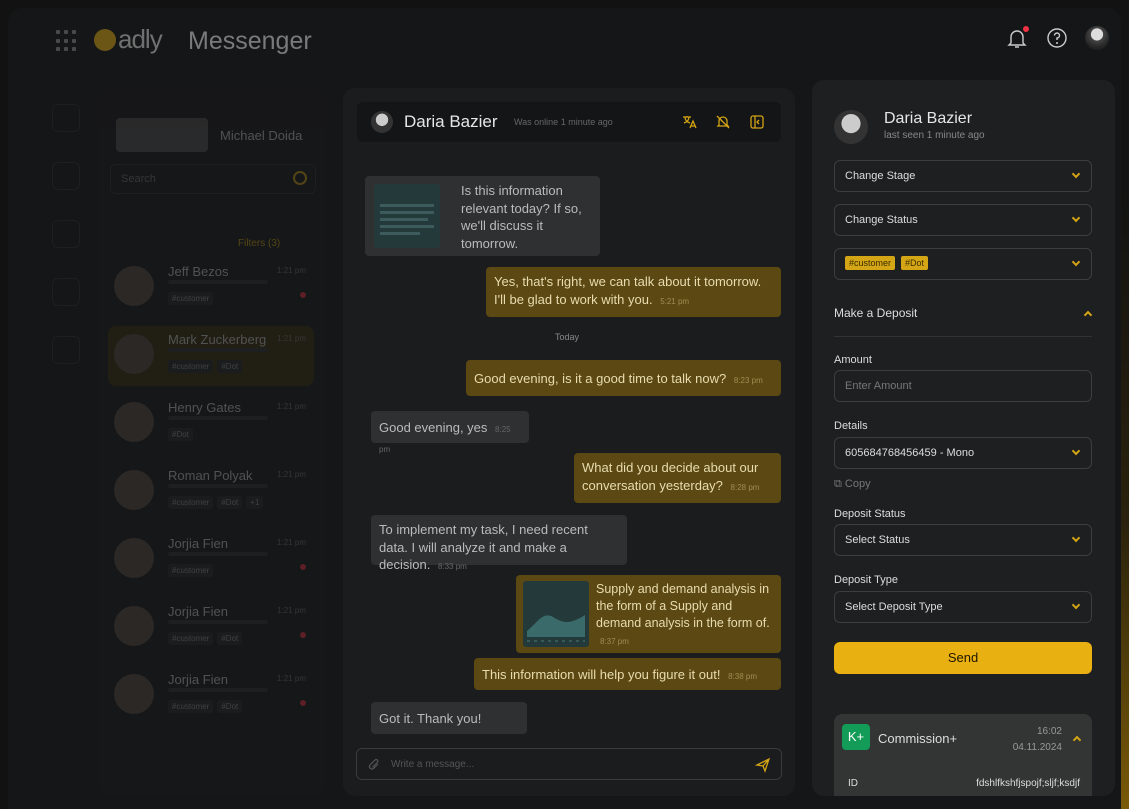 This screenshot has height=809, width=1129. I want to click on select-value: Change Status, so click(881, 220).